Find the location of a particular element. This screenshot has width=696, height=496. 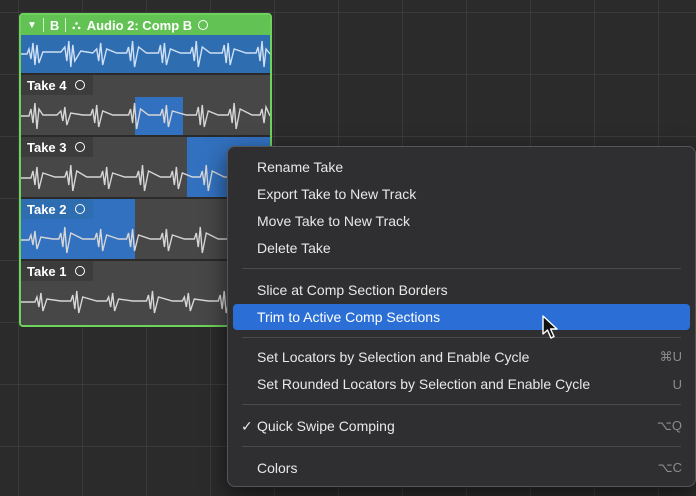

menu-item-rename-take: Rename Take is located at coordinates (461, 167).